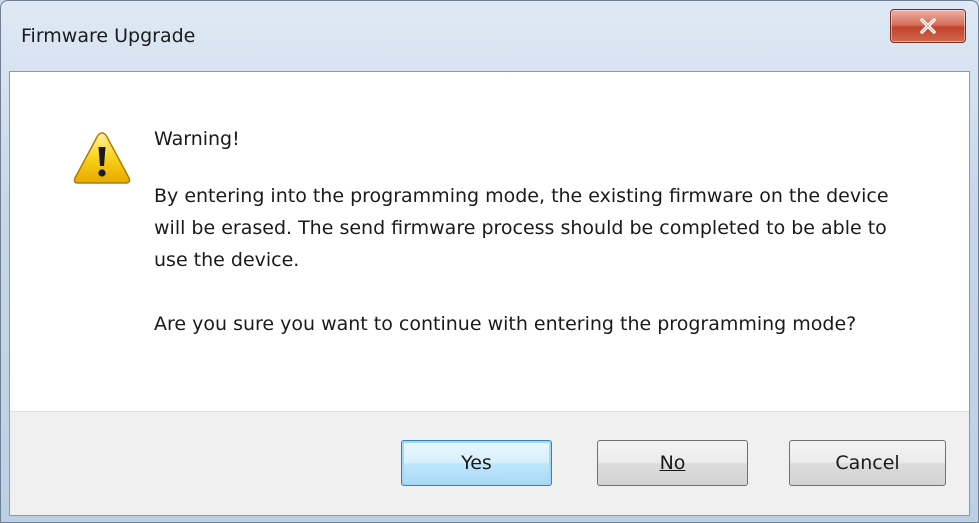  I want to click on yes-button-label: Yes, so click(476, 463).